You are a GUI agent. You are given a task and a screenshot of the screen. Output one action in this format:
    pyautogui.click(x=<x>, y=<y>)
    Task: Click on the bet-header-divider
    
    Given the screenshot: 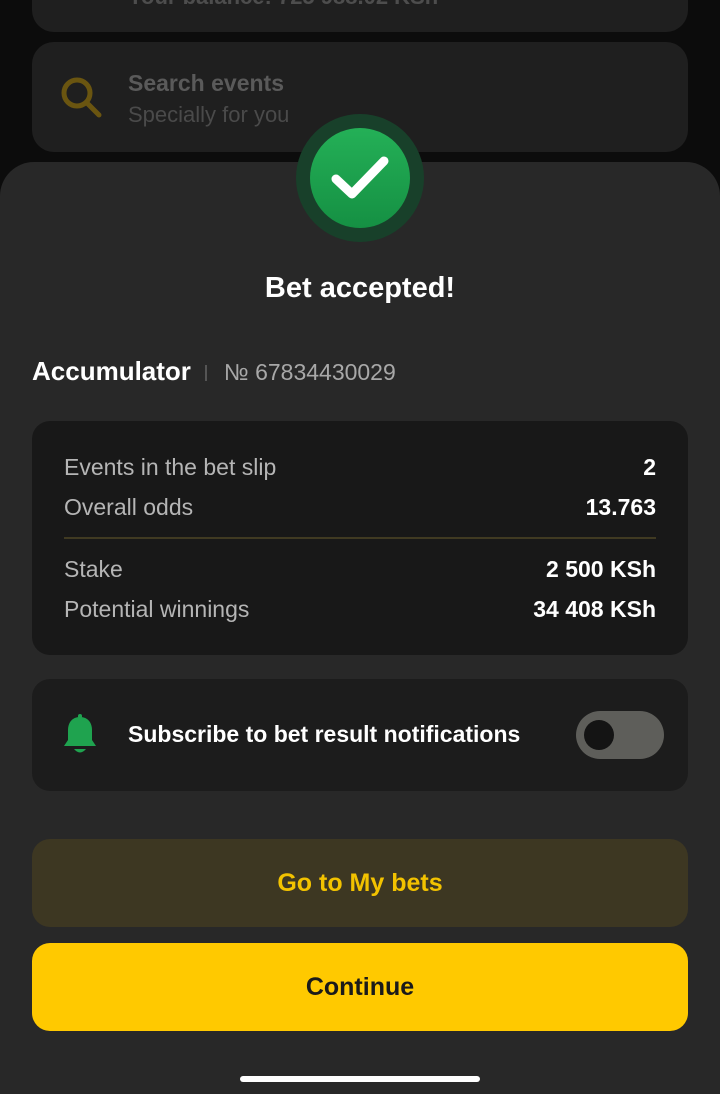 What is the action you would take?
    pyautogui.click(x=206, y=373)
    